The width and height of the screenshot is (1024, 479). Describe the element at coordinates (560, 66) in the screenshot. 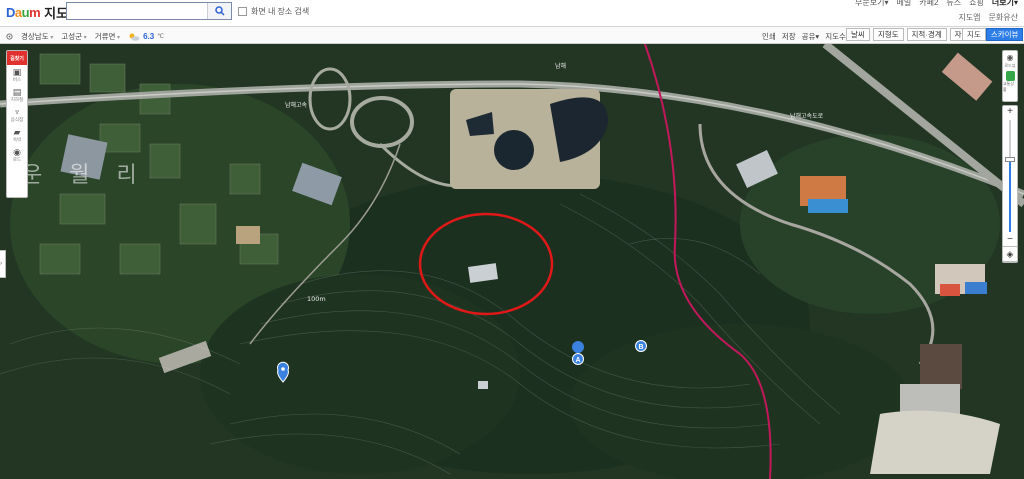

I see `road-label: 남해` at that location.